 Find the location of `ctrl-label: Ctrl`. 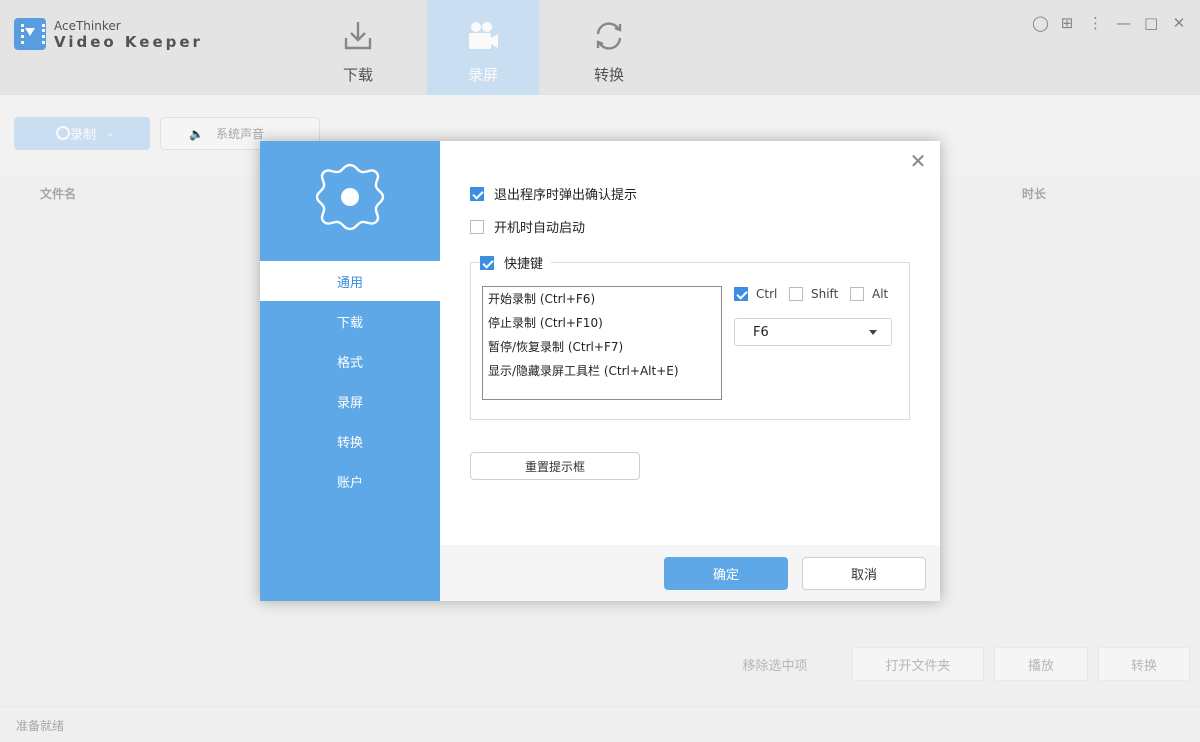

ctrl-label: Ctrl is located at coordinates (767, 294).